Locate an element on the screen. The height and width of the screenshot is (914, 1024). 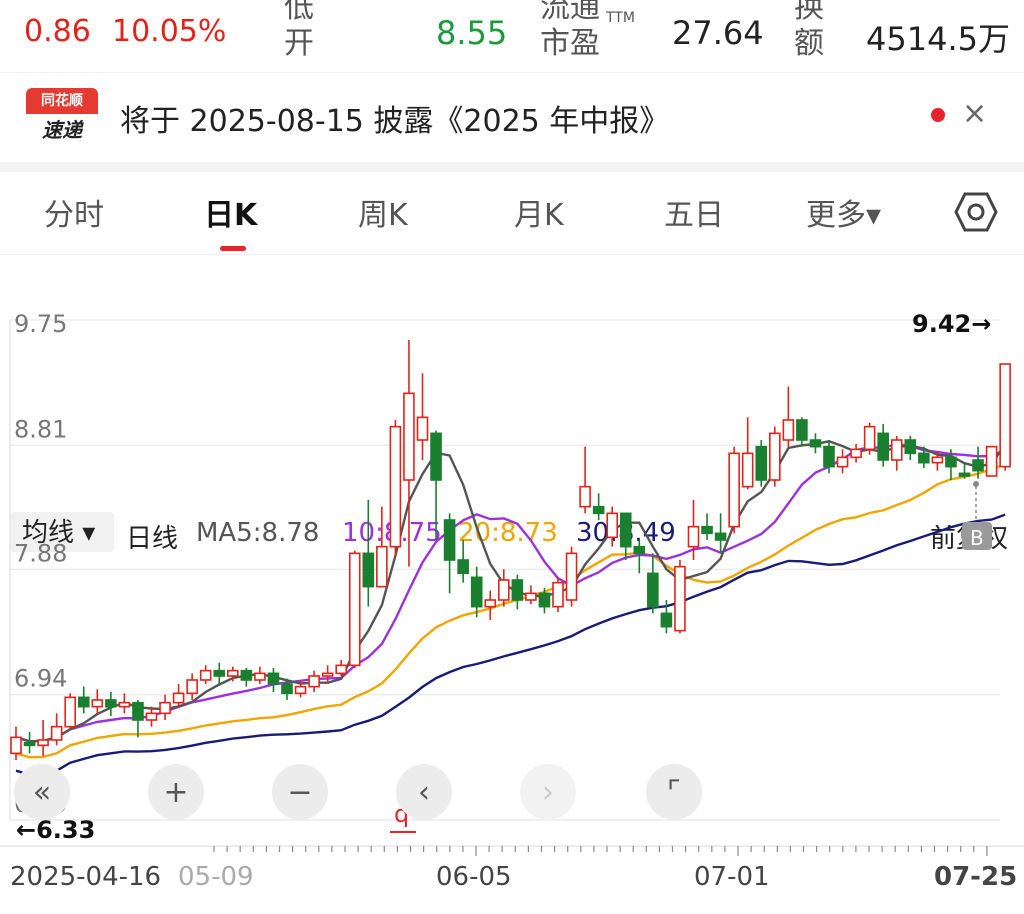
rewind-button: « is located at coordinates (42, 792).